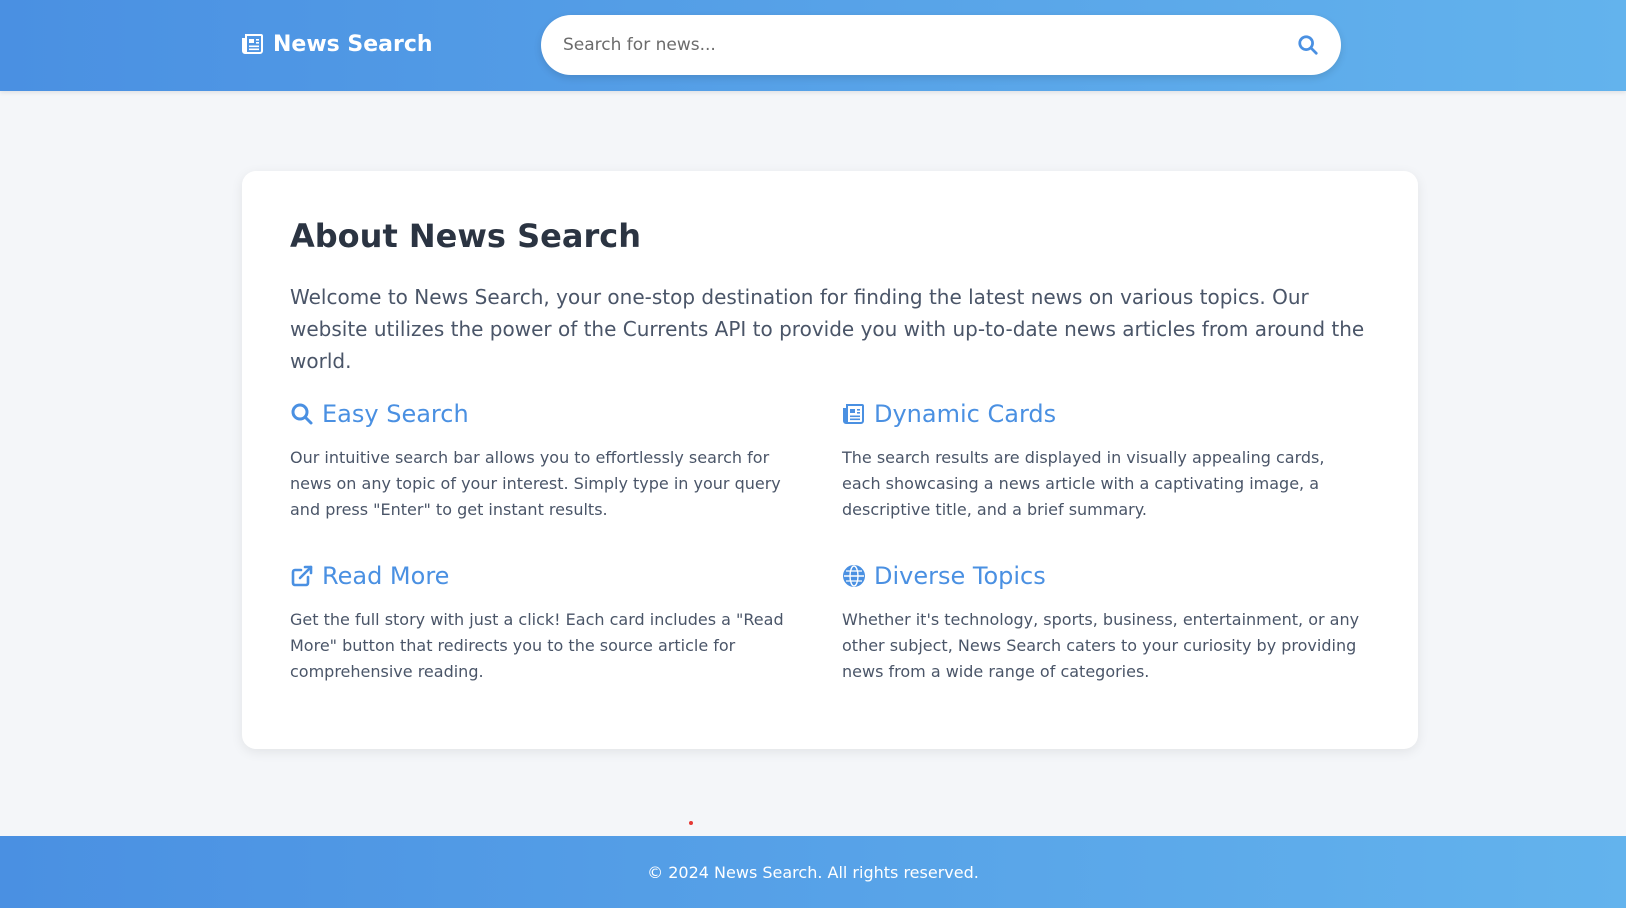  Describe the element at coordinates (691, 823) in the screenshot. I see `stray-dot` at that location.